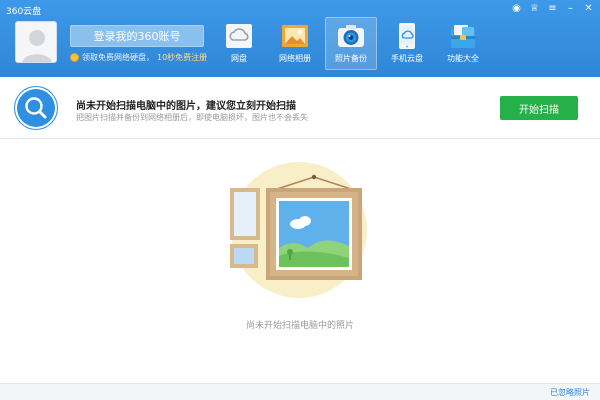  I want to click on start-scan-button: 开始扫描, so click(539, 108).